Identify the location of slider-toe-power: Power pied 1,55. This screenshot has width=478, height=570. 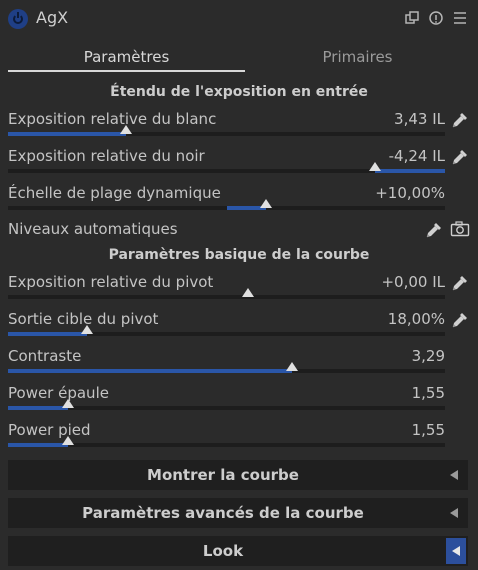
(239, 439).